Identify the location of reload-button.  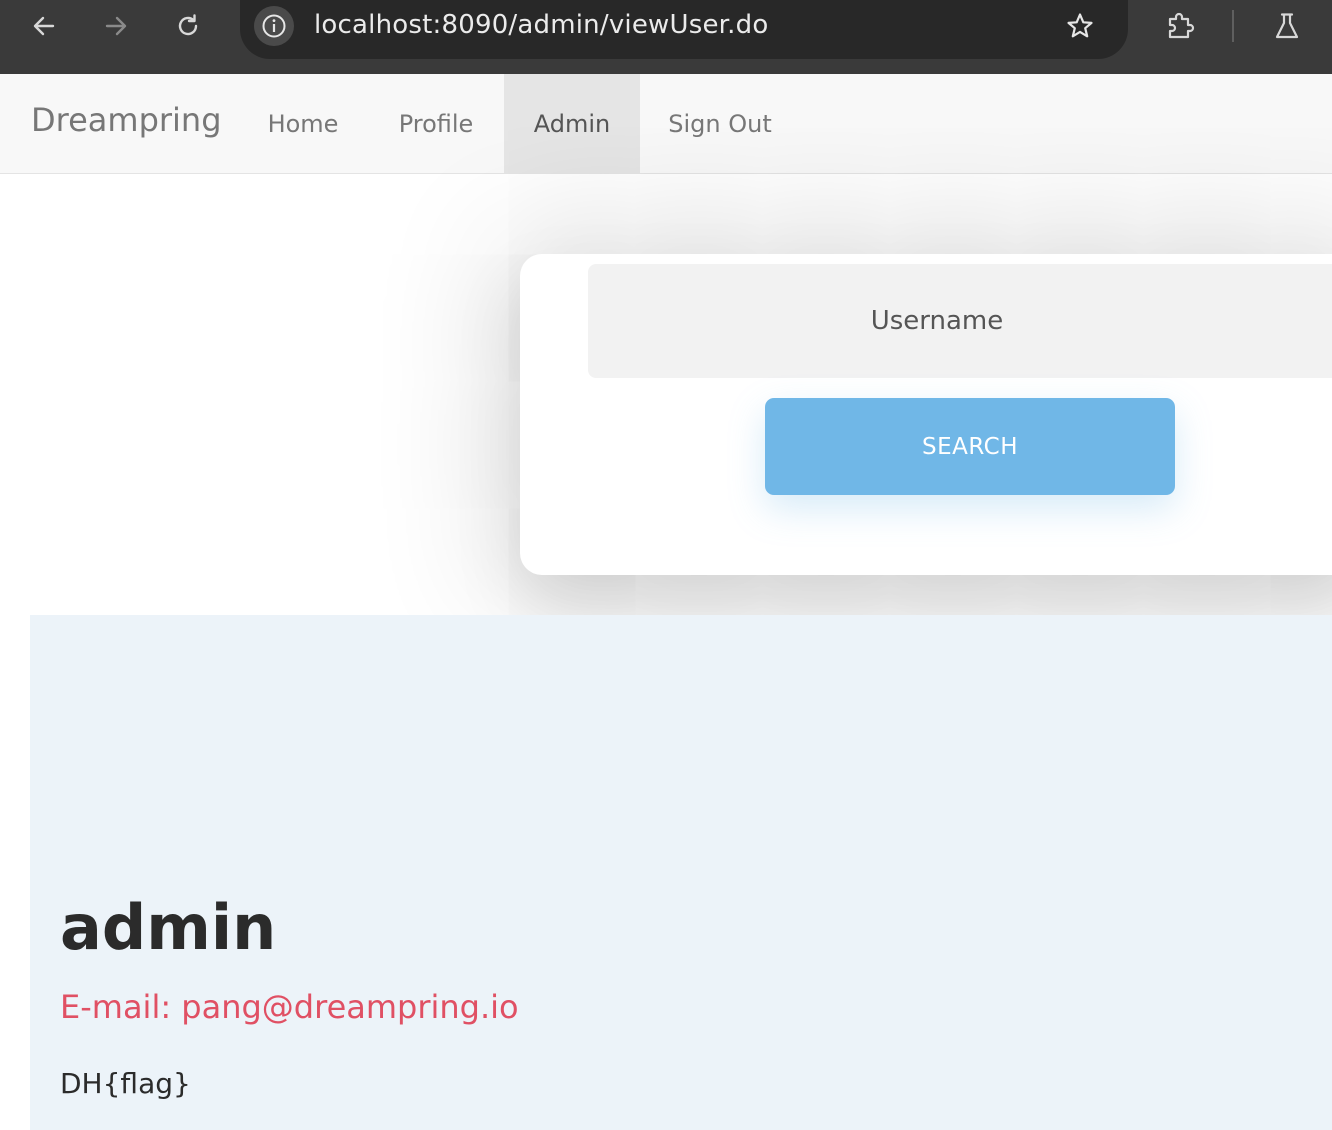
(188, 26).